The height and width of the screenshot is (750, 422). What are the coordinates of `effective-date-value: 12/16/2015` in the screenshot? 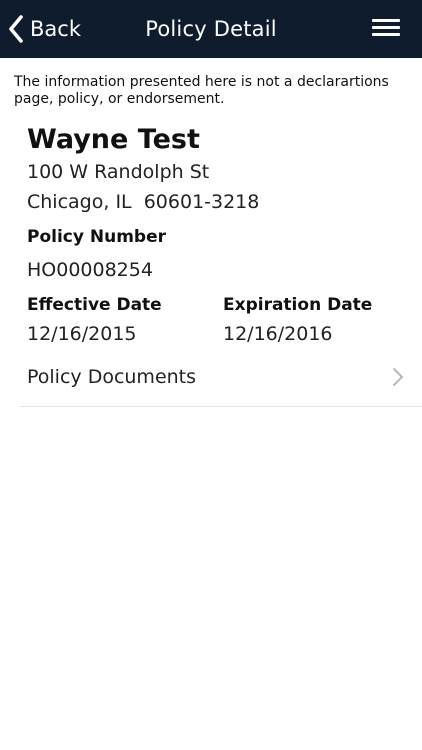 It's located at (82, 334).